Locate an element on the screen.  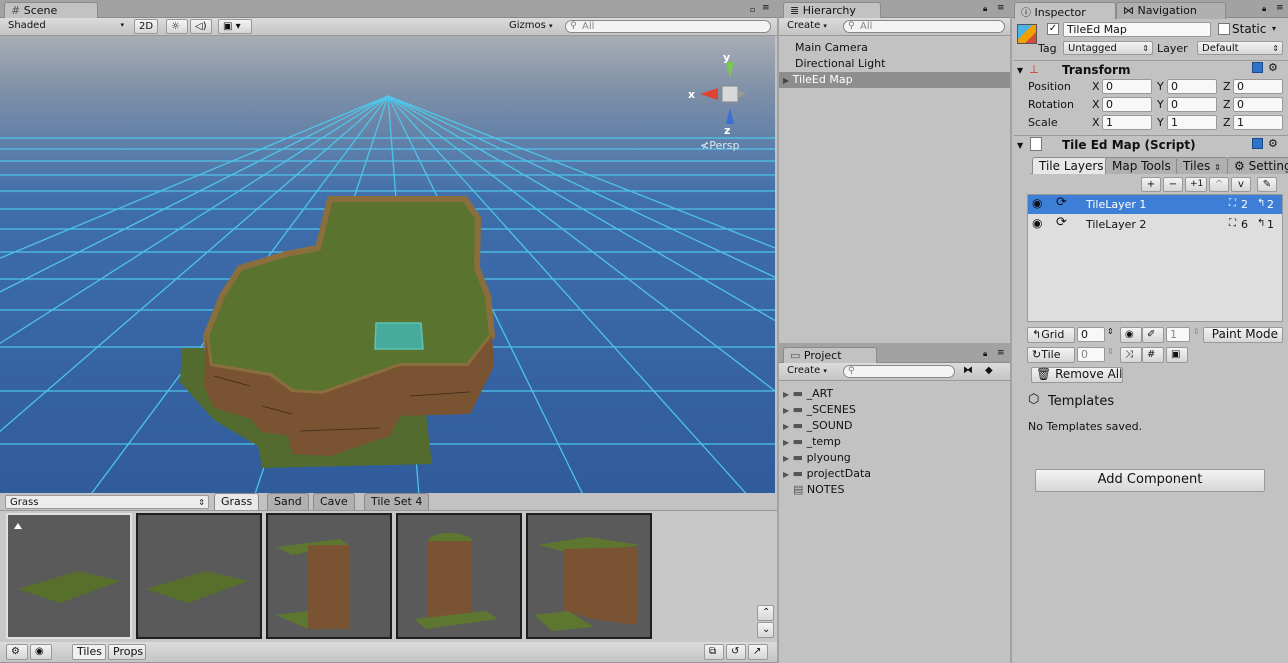
script-tab-tiles: Tiles ⇕ is located at coordinates (1202, 165).